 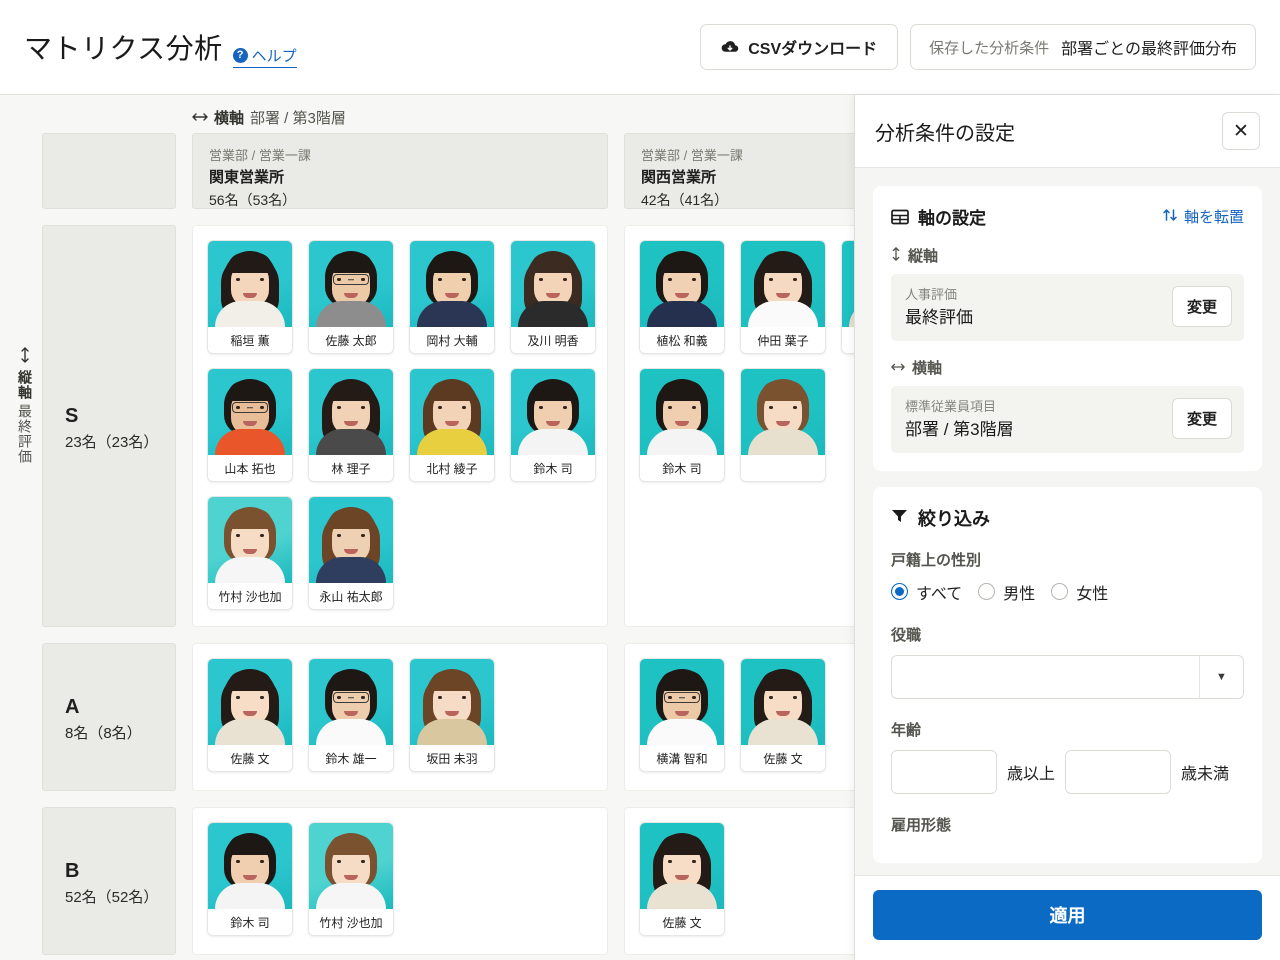 I want to click on column-header-path: 営業部 / 営業一課, so click(x=260, y=155).